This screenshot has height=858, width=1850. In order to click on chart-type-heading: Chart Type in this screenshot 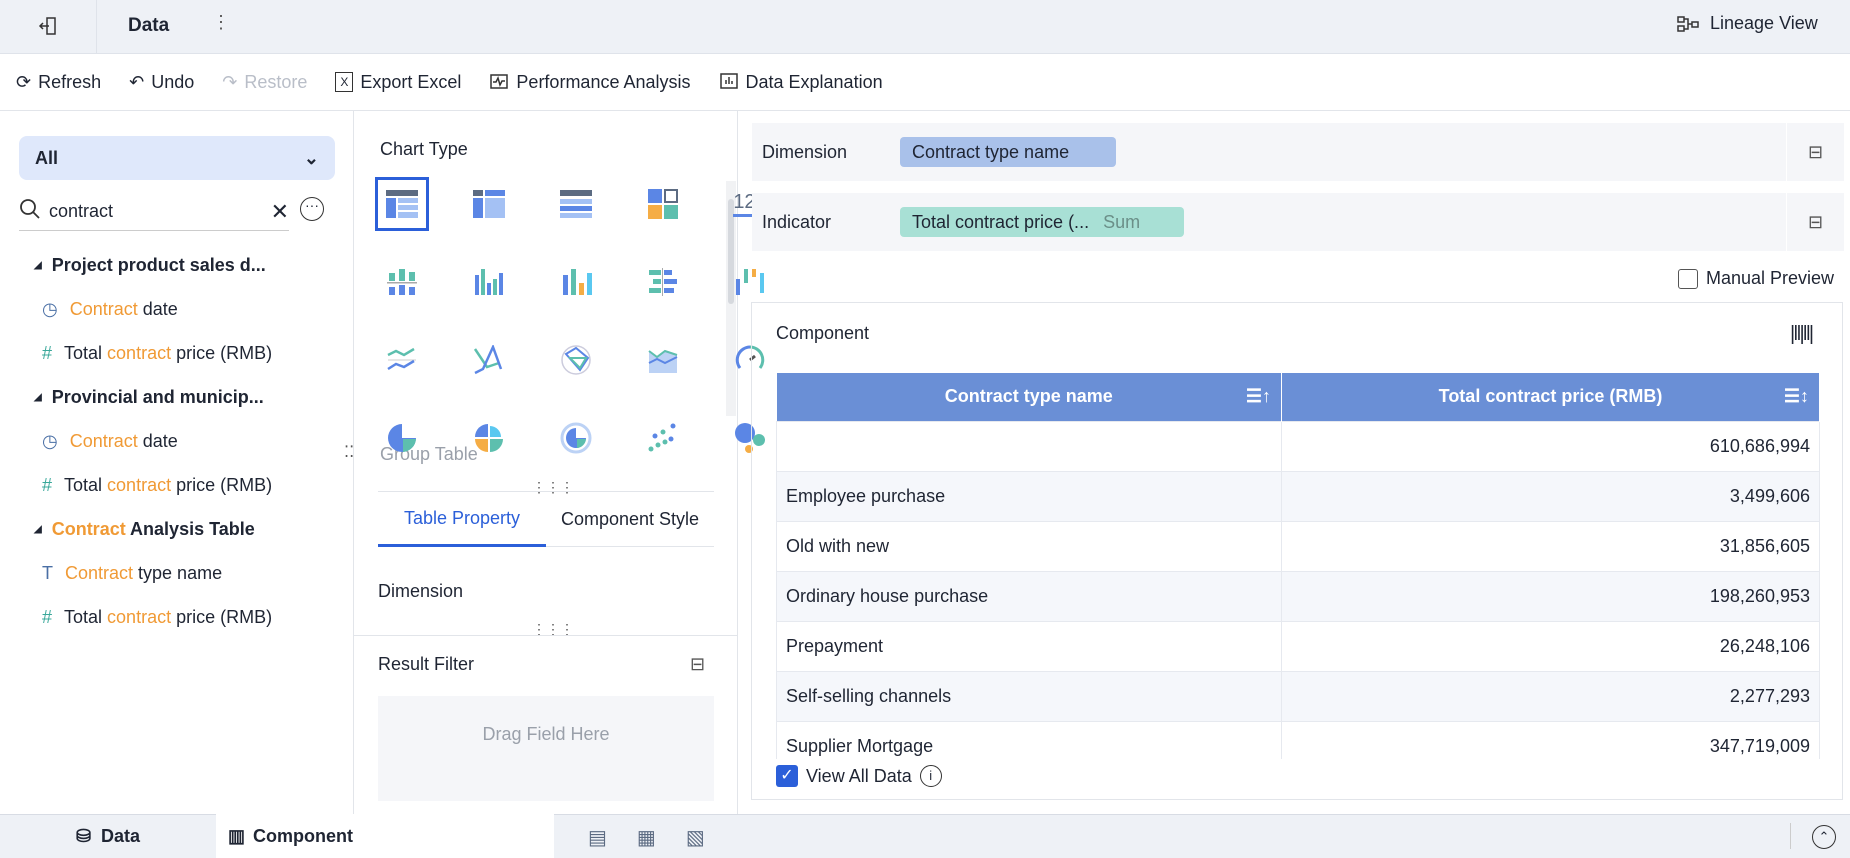, I will do `click(424, 149)`.